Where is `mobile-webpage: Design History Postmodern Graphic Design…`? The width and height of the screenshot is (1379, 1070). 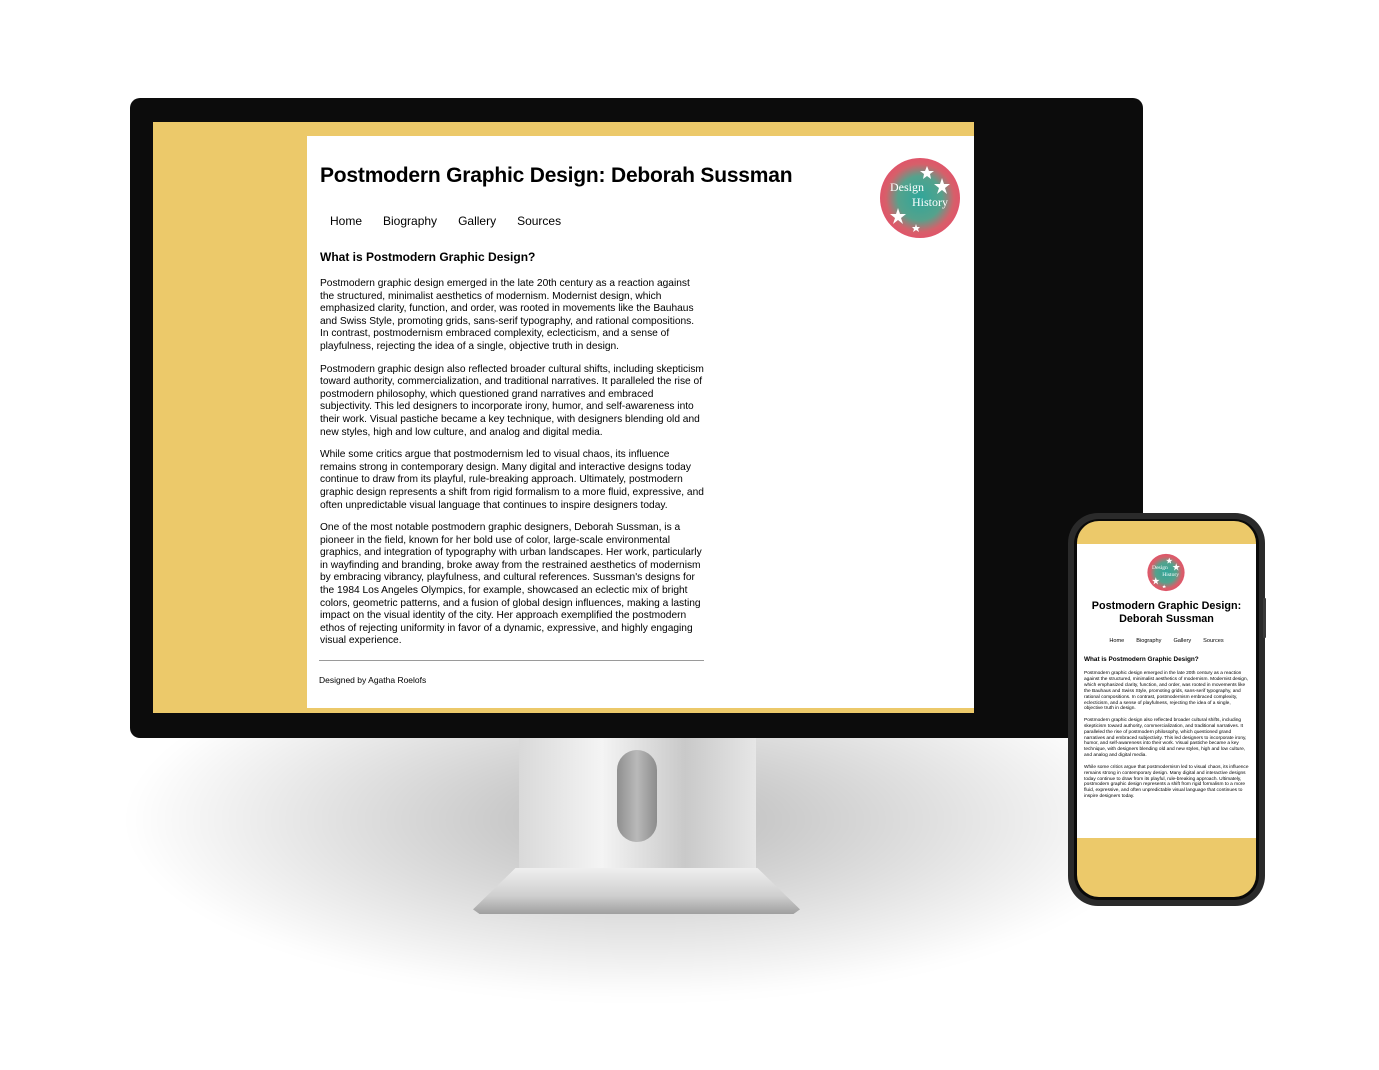 mobile-webpage: Design History Postmodern Graphic Design… is located at coordinates (1166, 691).